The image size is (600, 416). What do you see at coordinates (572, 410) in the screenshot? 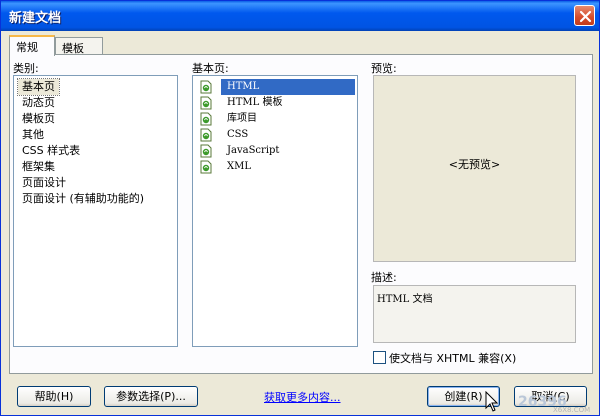
I see `watermark-site: X6X8.COM` at bounding box center [572, 410].